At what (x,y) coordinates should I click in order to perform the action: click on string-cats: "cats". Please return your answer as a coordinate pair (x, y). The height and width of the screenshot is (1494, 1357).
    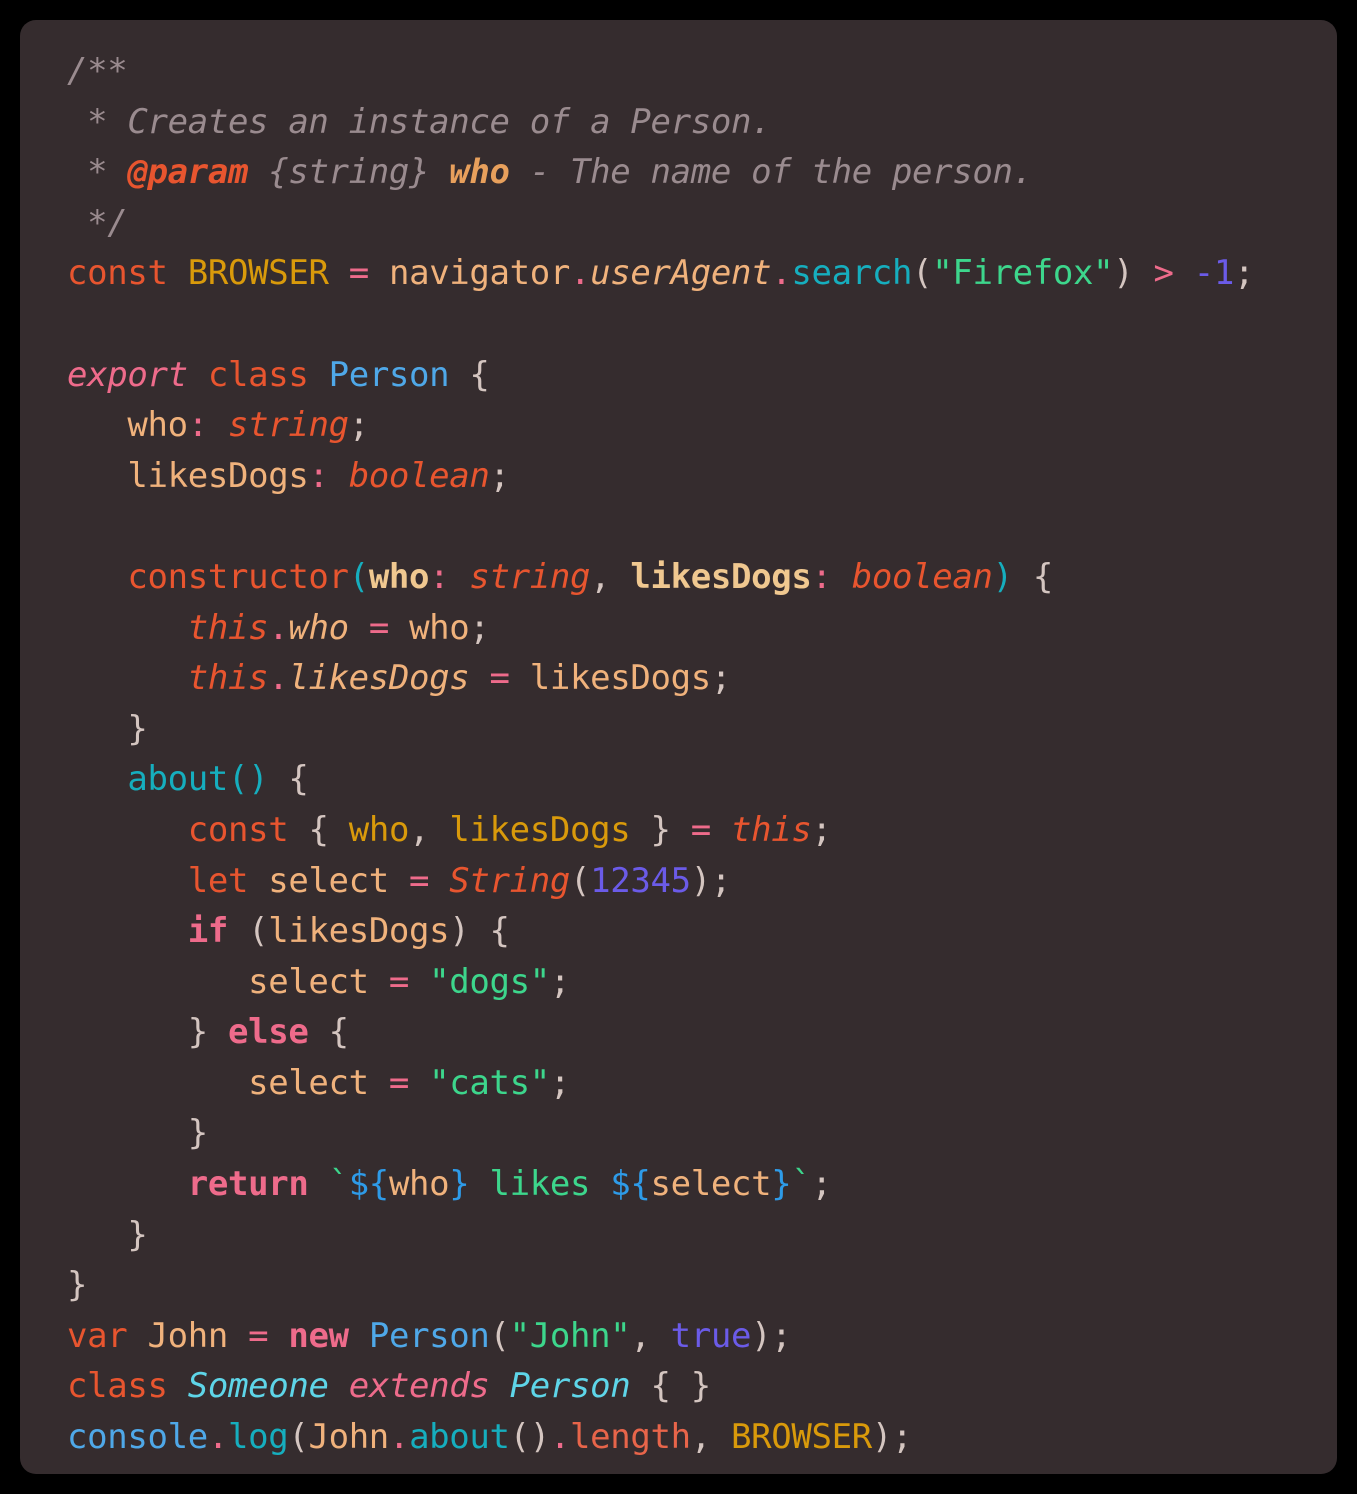
    Looking at the image, I should click on (489, 1082).